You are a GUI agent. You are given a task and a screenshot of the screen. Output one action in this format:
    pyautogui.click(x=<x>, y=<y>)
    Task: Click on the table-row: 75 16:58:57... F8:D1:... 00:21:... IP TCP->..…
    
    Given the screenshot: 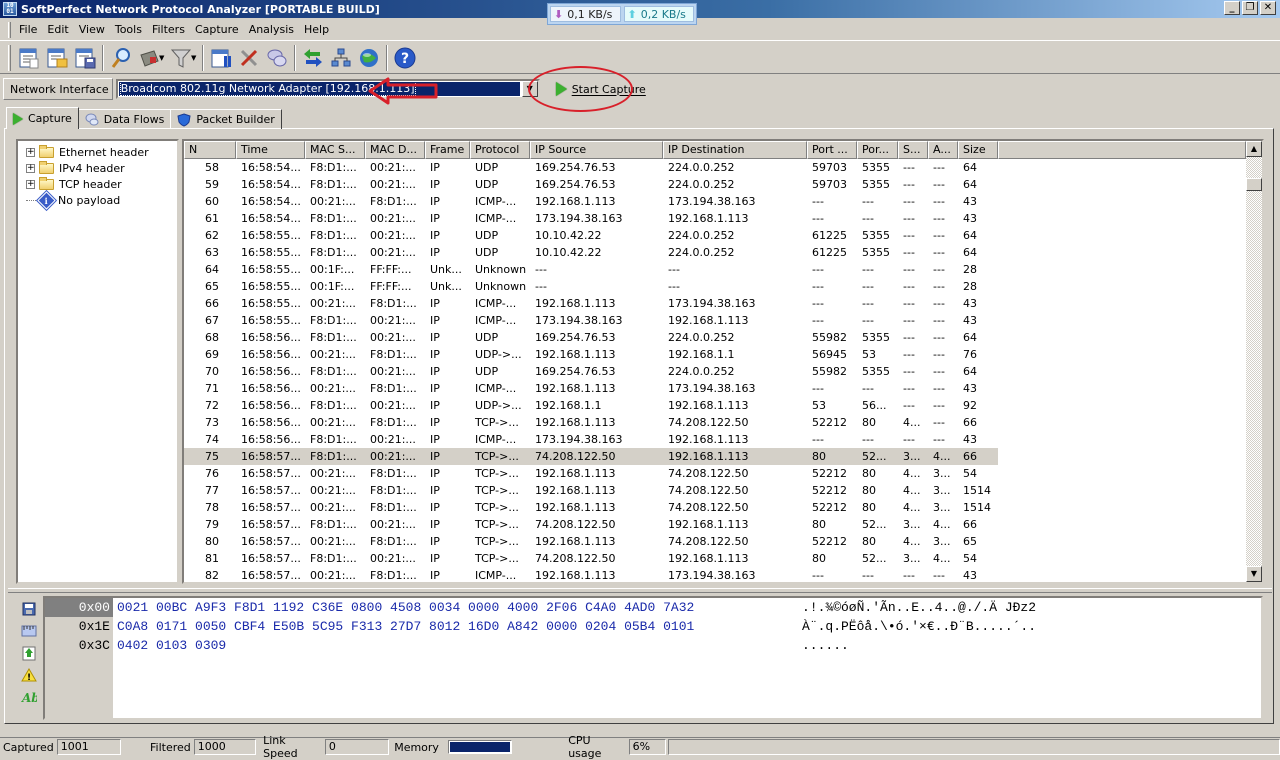 What is the action you would take?
    pyautogui.click(x=715, y=456)
    